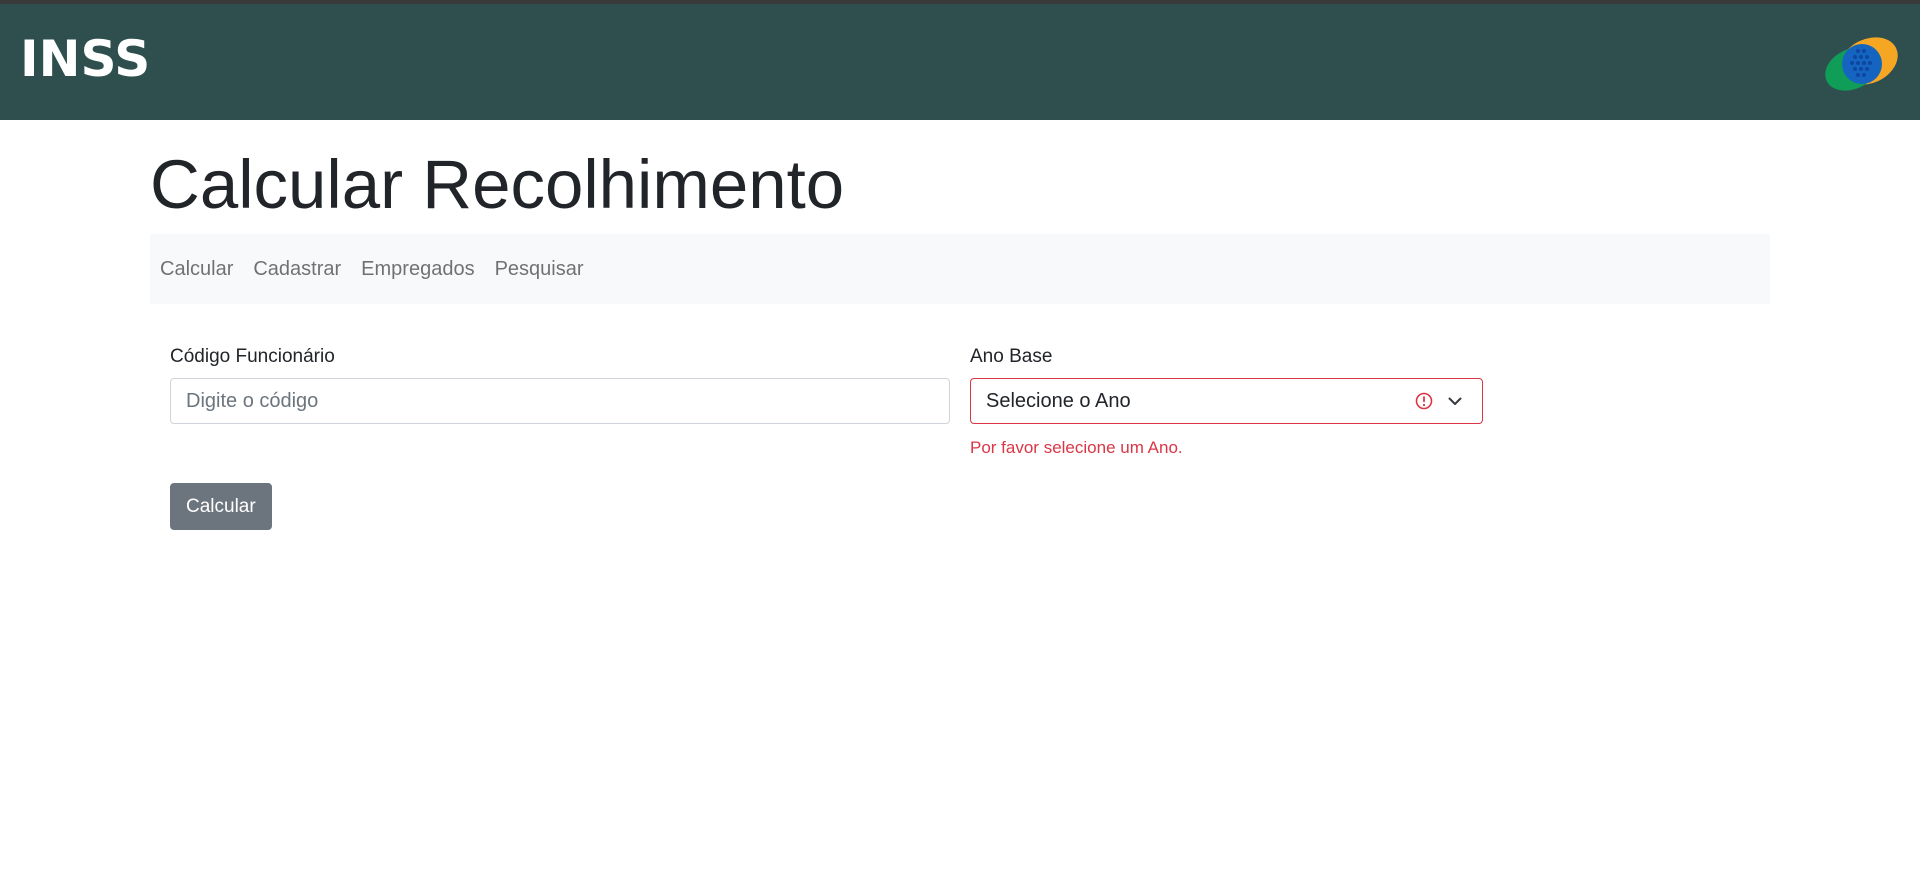 This screenshot has width=1920, height=891. Describe the element at coordinates (417, 269) in the screenshot. I see `nav-link-empregados: Empregados` at that location.